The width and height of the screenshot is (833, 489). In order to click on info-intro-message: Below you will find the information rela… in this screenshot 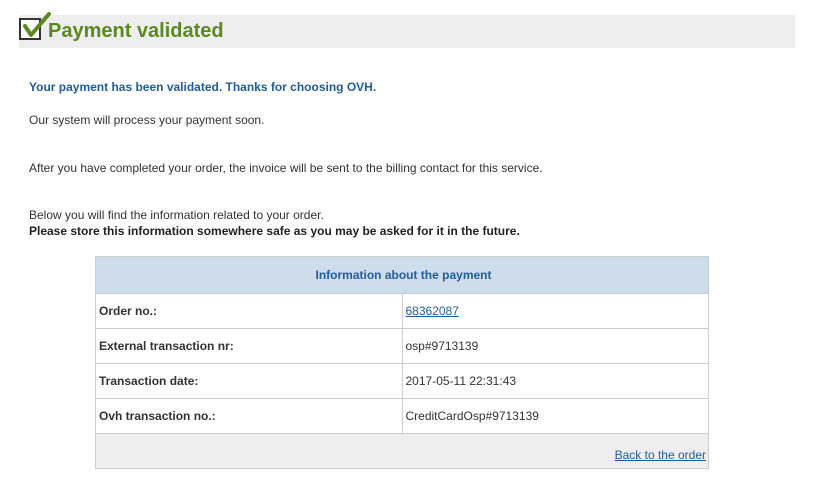, I will do `click(176, 215)`.